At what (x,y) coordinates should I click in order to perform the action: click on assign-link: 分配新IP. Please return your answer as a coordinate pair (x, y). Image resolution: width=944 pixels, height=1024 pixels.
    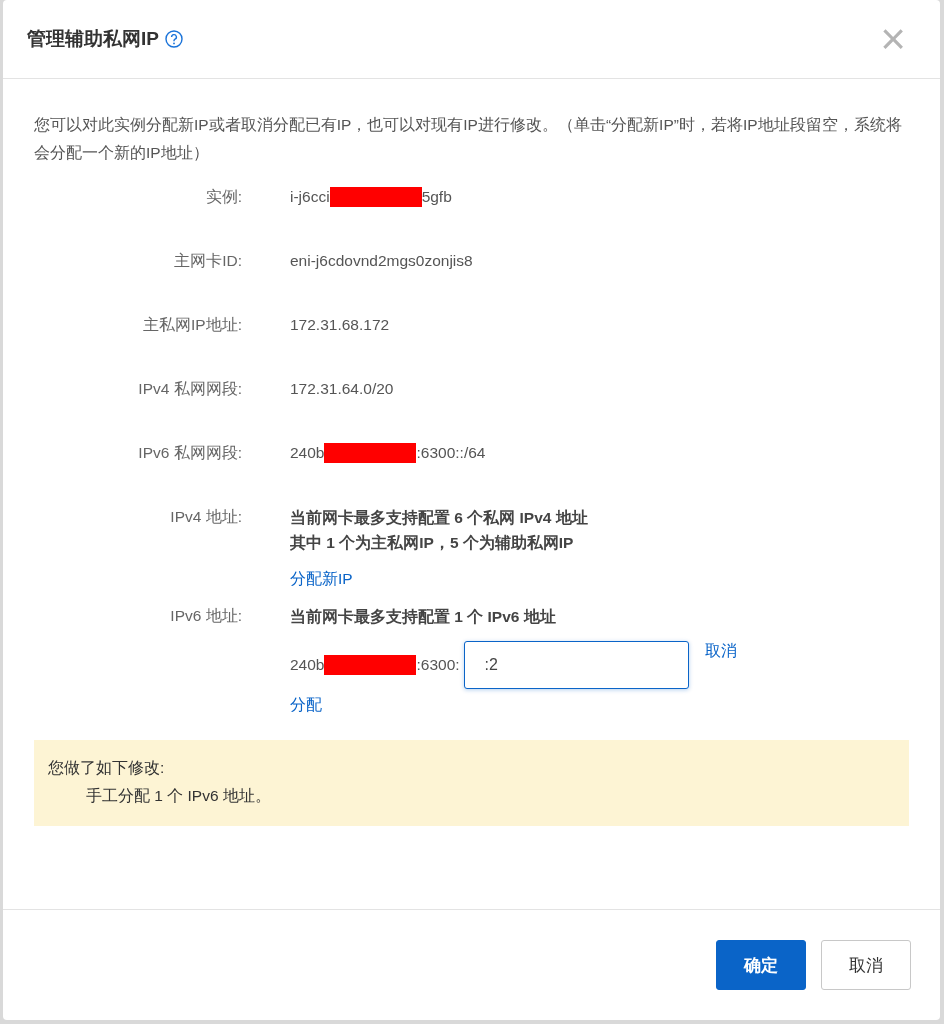
    Looking at the image, I should click on (321, 579).